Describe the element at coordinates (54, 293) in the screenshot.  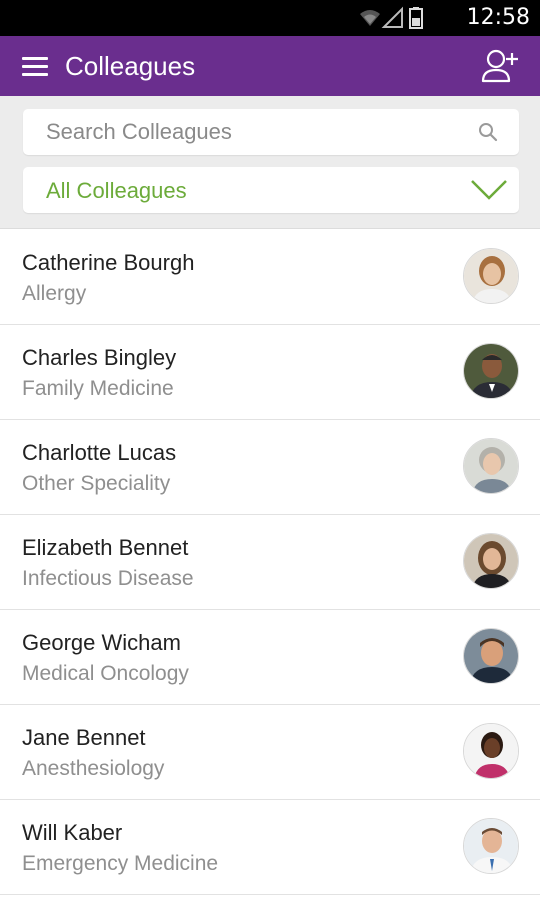
I see `colleague-specialty: Allergy` at that location.